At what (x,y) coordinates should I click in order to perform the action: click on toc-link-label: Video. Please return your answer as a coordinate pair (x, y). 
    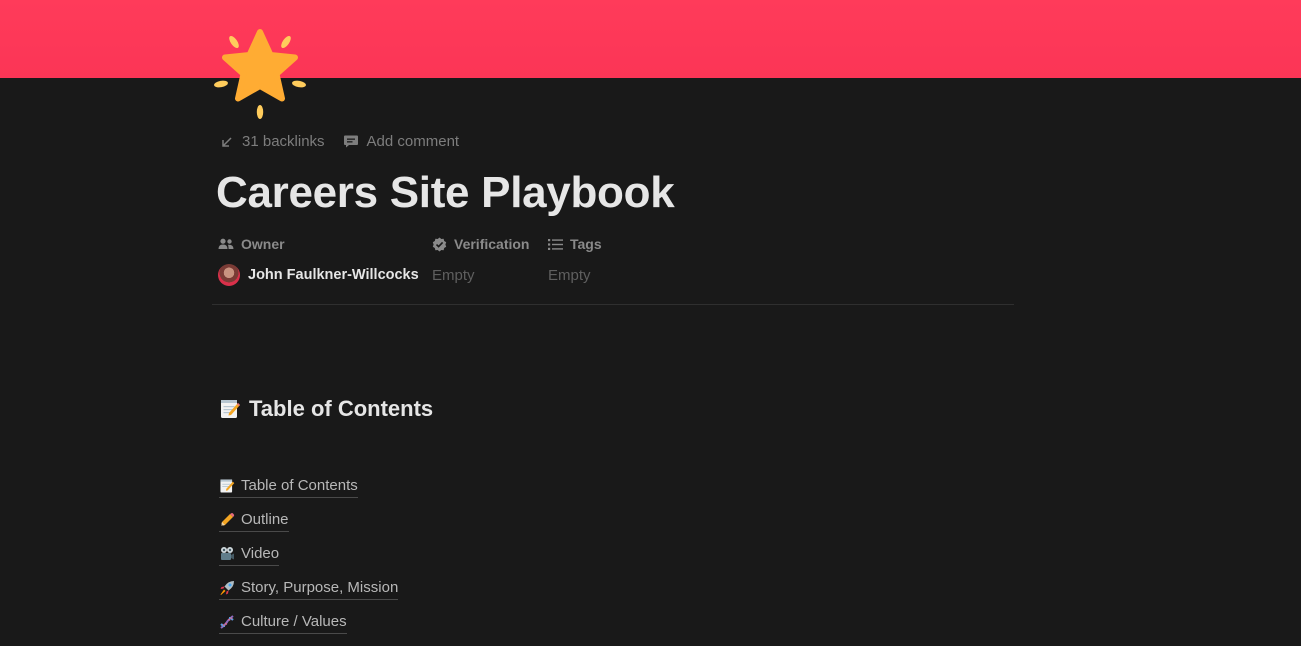
    Looking at the image, I should click on (260, 553).